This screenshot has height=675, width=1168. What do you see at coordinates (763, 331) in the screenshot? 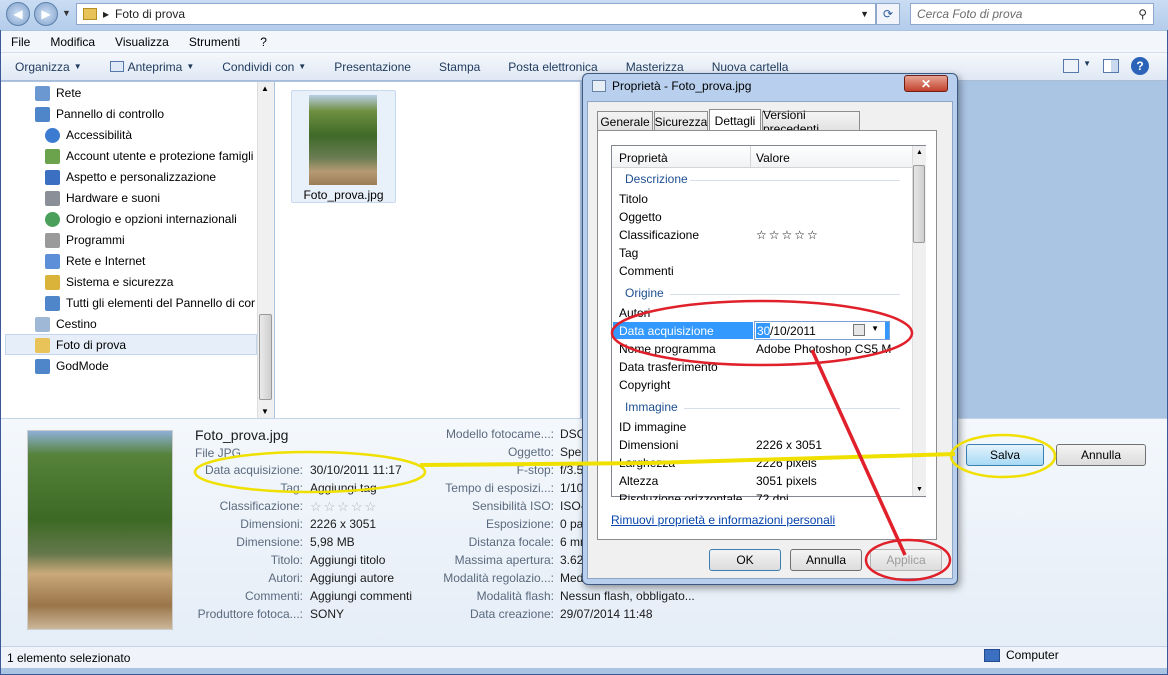
I see `date-day-segment: 30` at bounding box center [763, 331].